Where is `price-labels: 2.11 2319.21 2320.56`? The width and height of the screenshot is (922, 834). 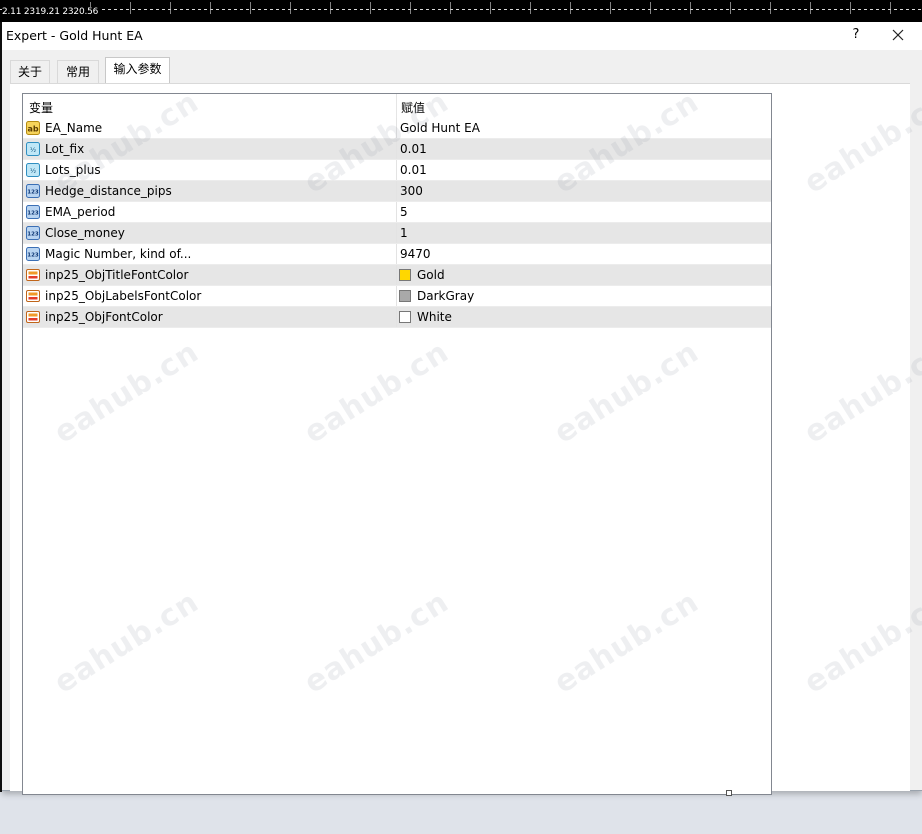
price-labels: 2.11 2319.21 2320.56 is located at coordinates (52, 12).